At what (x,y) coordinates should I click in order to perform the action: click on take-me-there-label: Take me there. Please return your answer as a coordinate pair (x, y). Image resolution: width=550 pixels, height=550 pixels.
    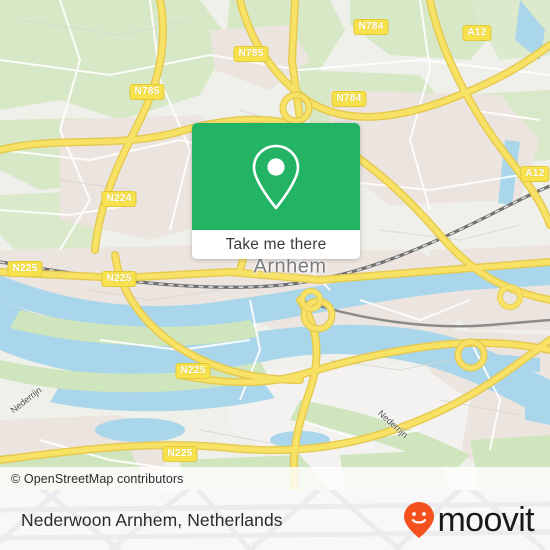
    Looking at the image, I should click on (276, 244).